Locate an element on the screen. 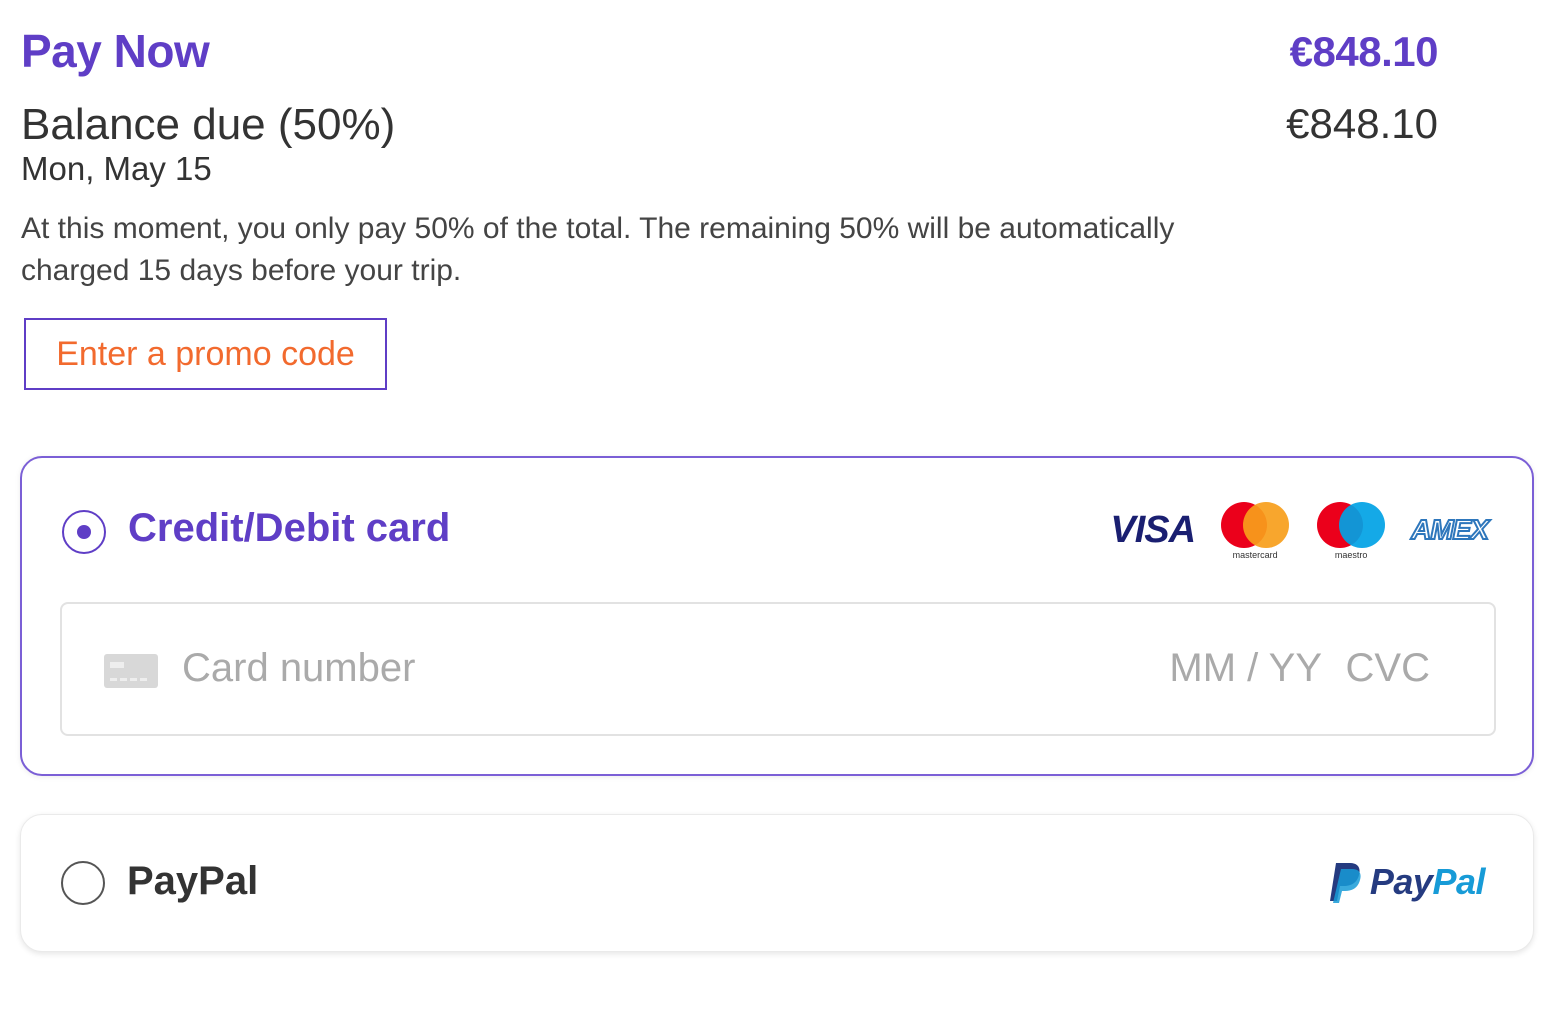 The height and width of the screenshot is (1036, 1556). amex-logo: AMEX is located at coordinates (1450, 529).